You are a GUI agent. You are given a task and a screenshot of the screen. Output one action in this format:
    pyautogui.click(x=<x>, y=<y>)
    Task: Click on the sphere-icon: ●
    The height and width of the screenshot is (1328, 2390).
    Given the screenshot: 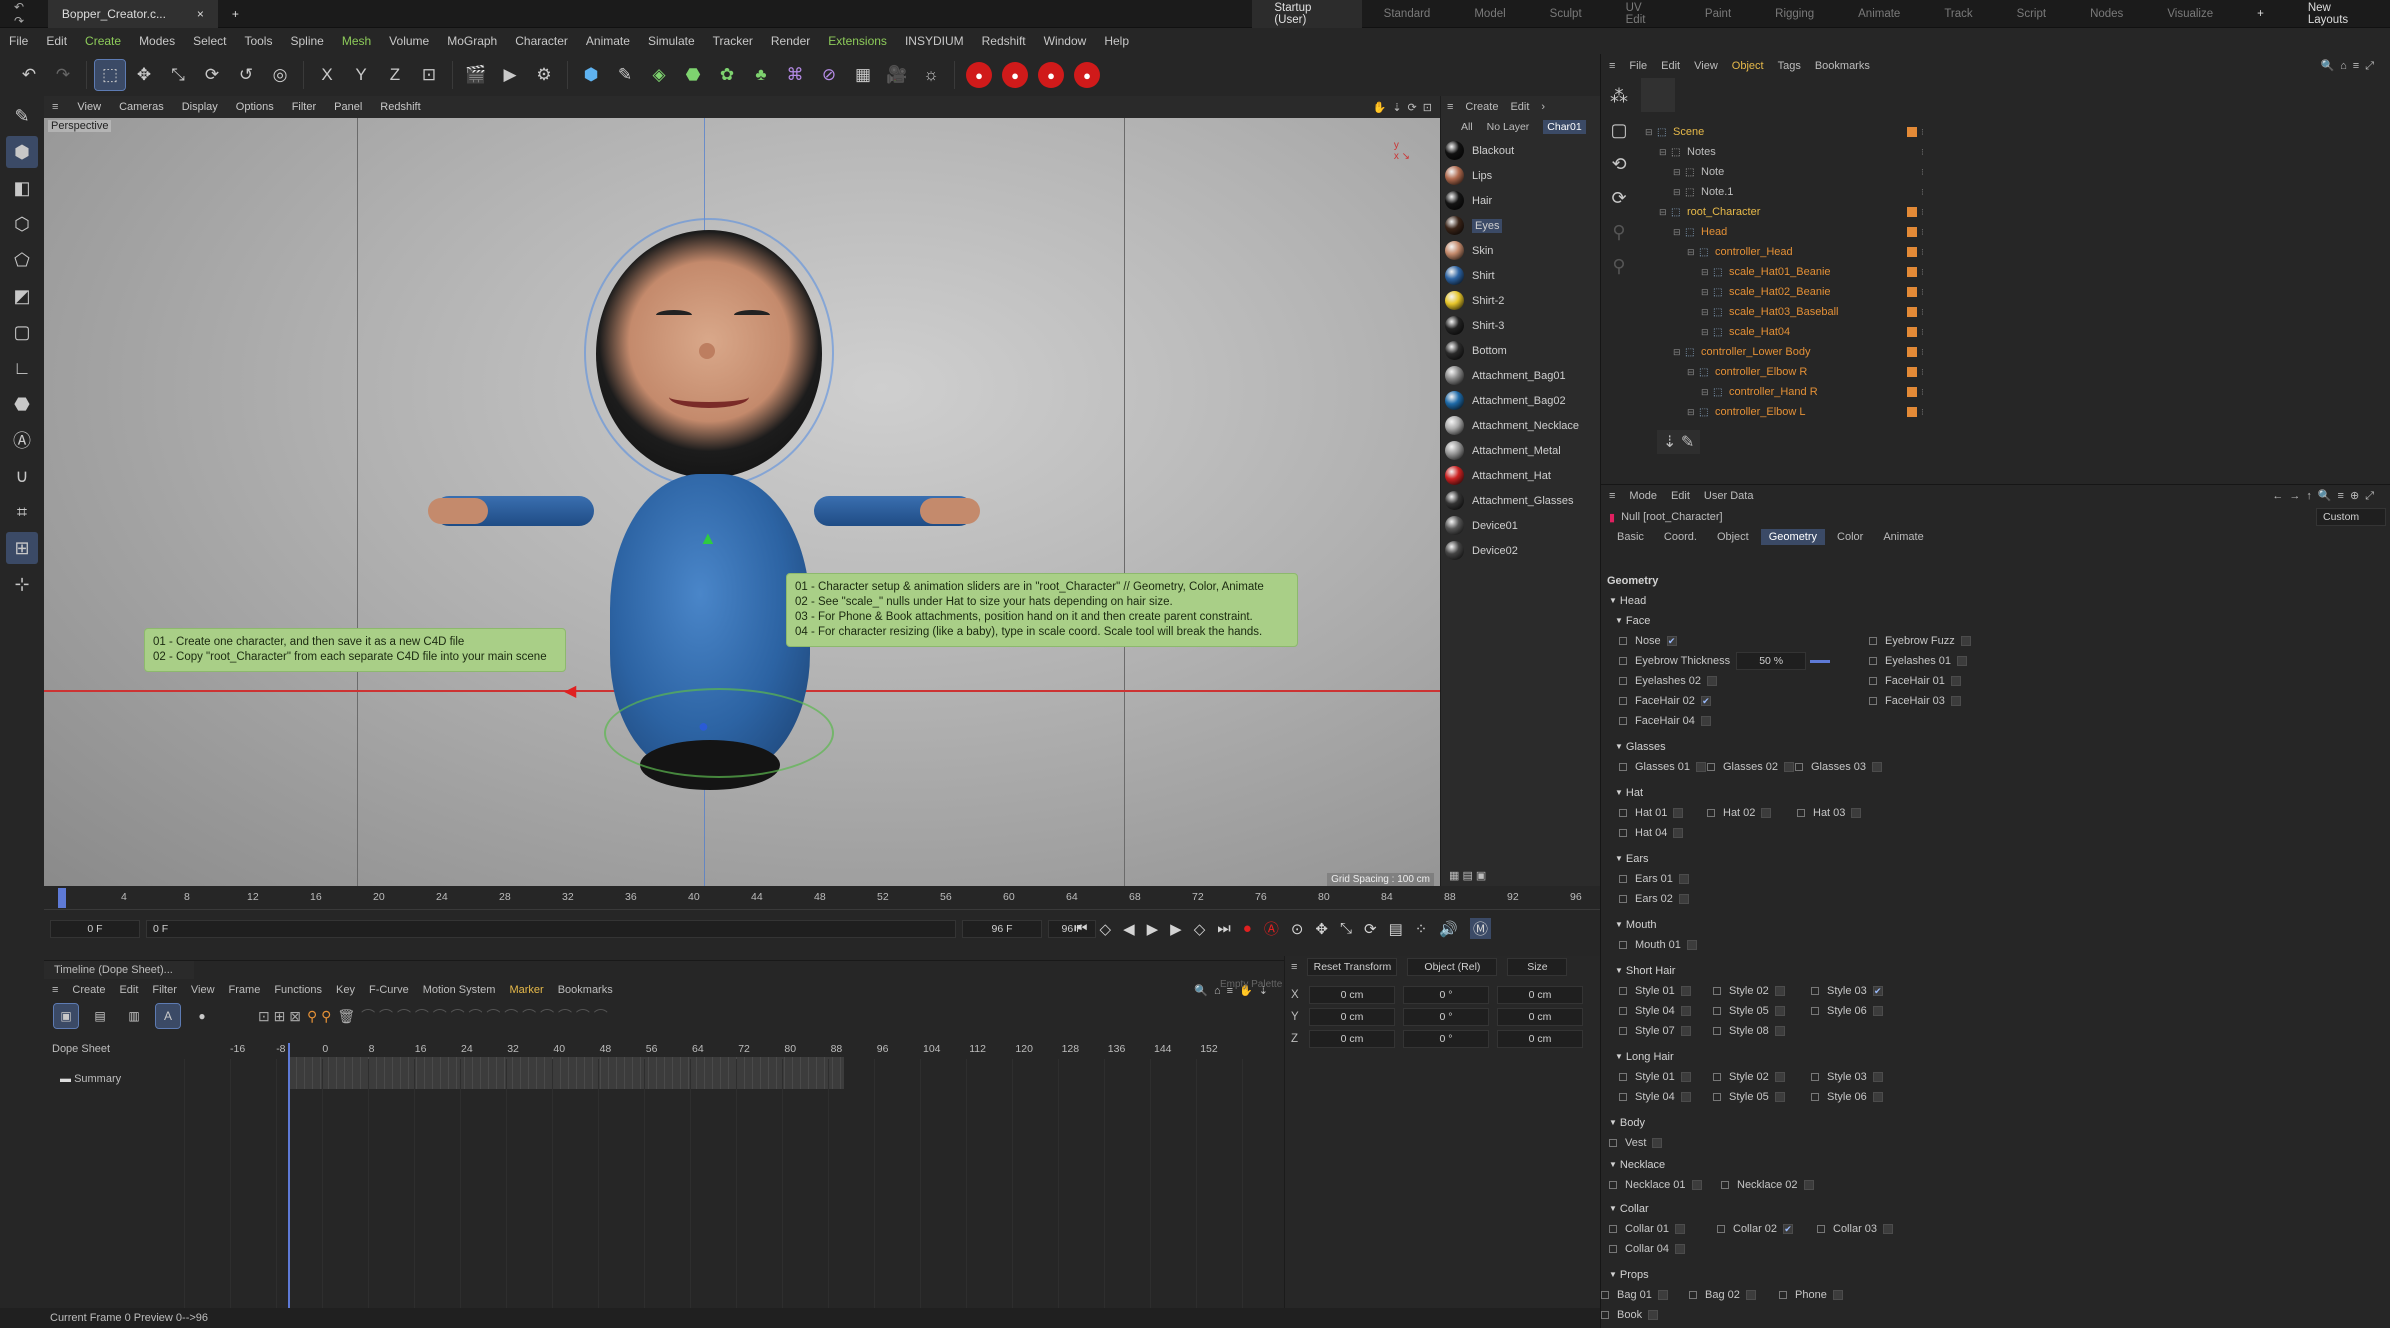 What is the action you would take?
    pyautogui.click(x=202, y=1016)
    